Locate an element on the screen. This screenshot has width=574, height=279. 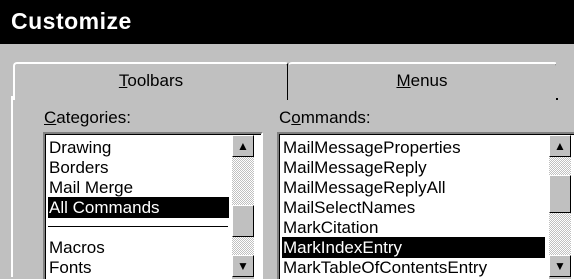
commands-scroll-up-button: ▲ is located at coordinates (560, 146).